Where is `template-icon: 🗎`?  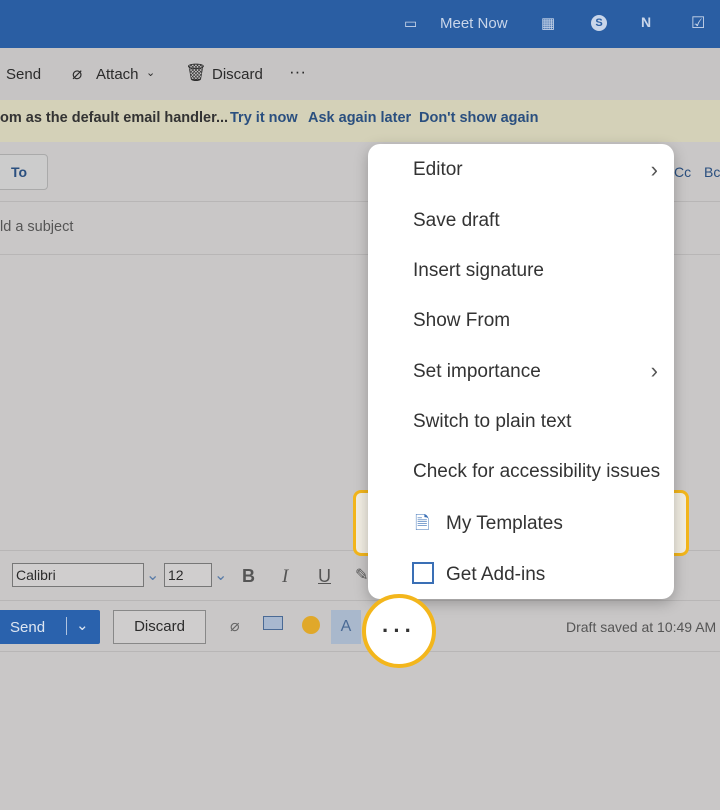
template-icon: 🗎 is located at coordinates (422, 523).